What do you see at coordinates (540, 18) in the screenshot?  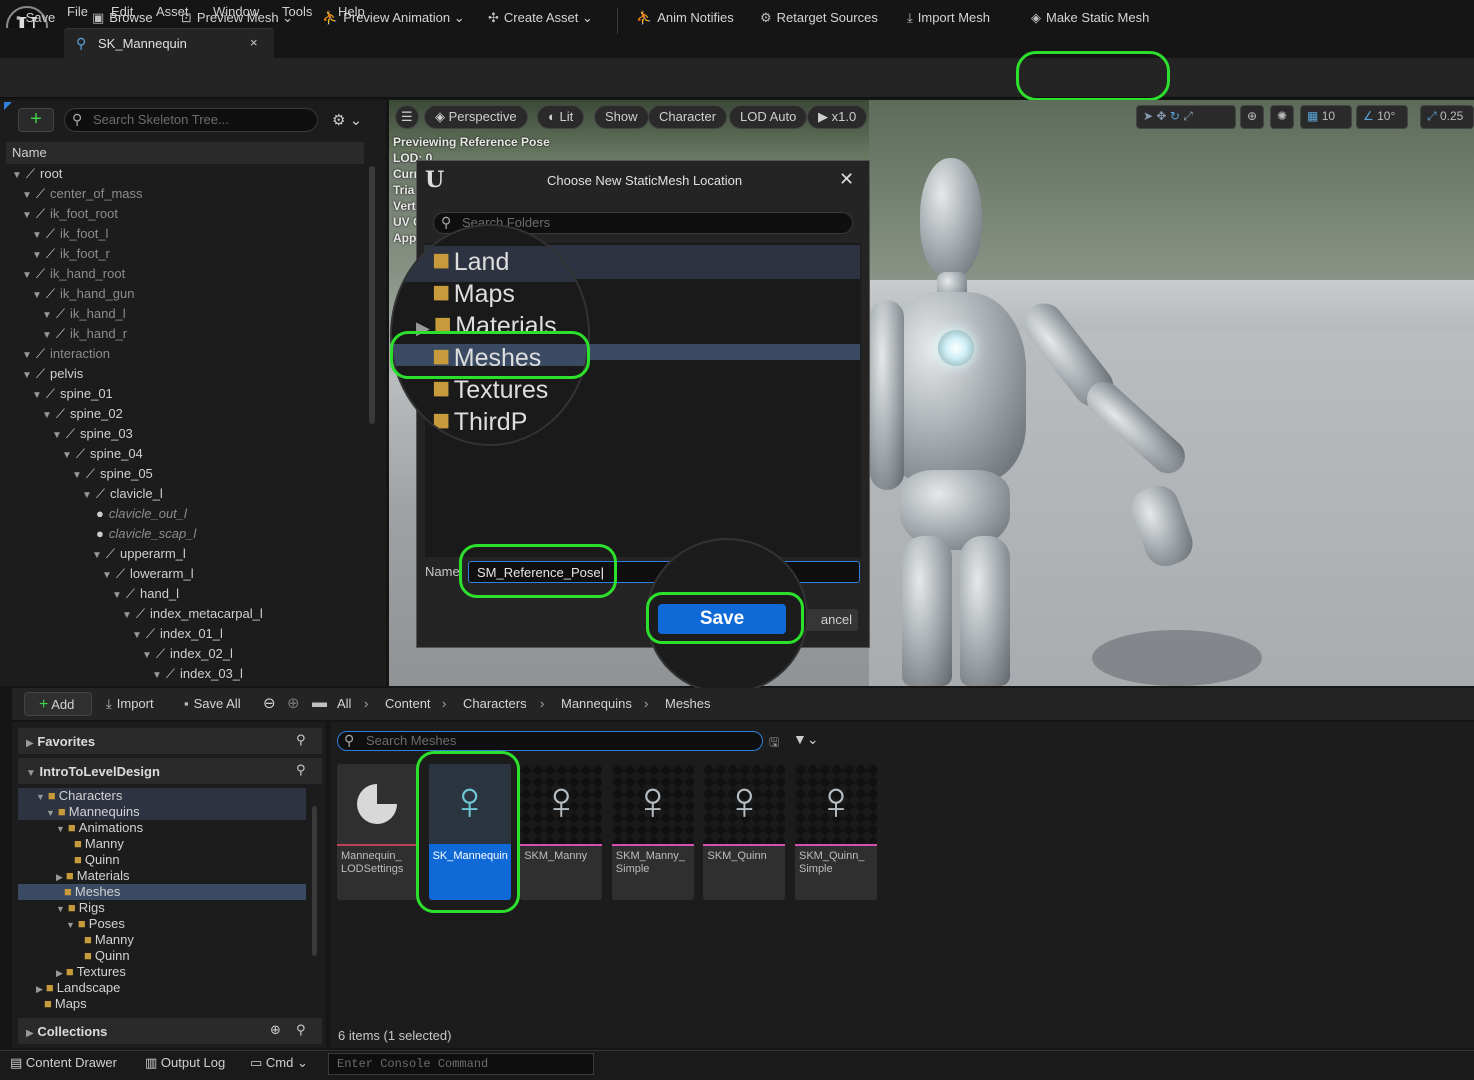 I see `create-asset-dropdown: ✣ Create Asset ⌄` at bounding box center [540, 18].